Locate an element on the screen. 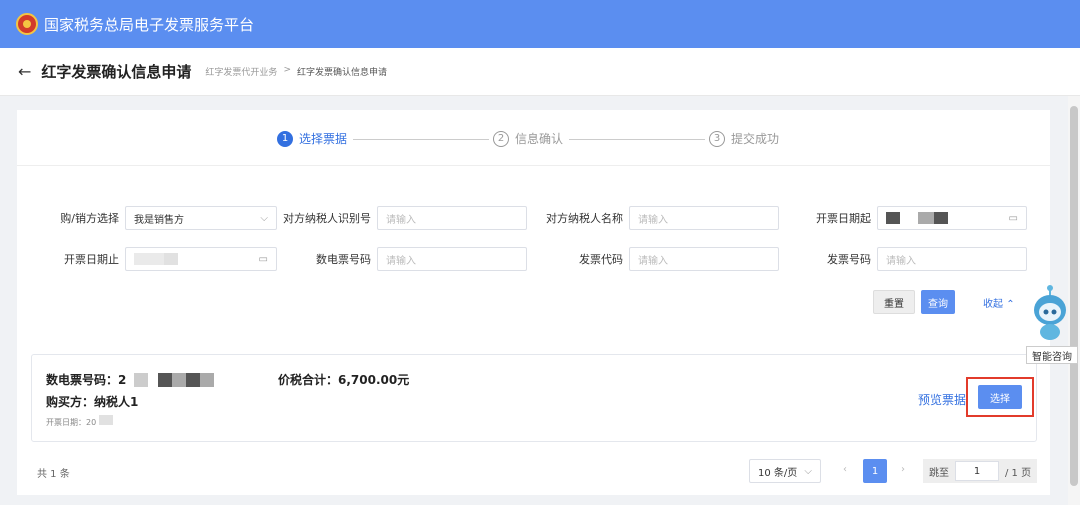 The height and width of the screenshot is (505, 1080). total-count: 共 1 条 is located at coordinates (53, 474).